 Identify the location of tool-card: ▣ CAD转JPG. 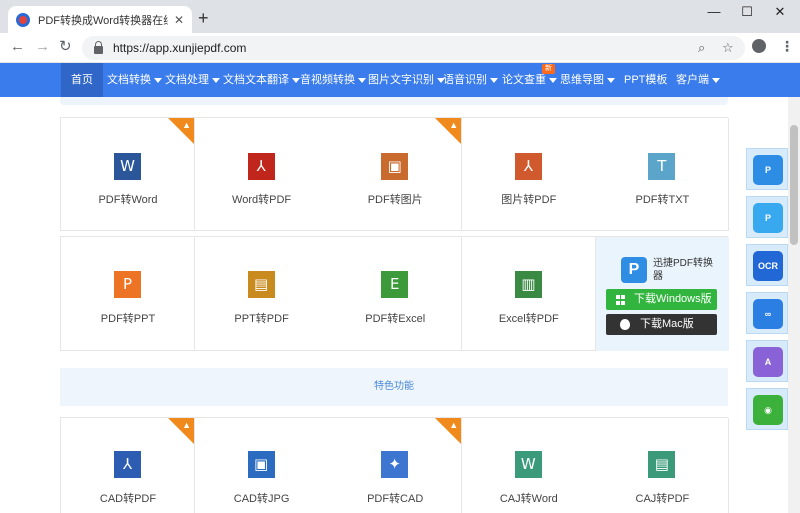
(261, 465).